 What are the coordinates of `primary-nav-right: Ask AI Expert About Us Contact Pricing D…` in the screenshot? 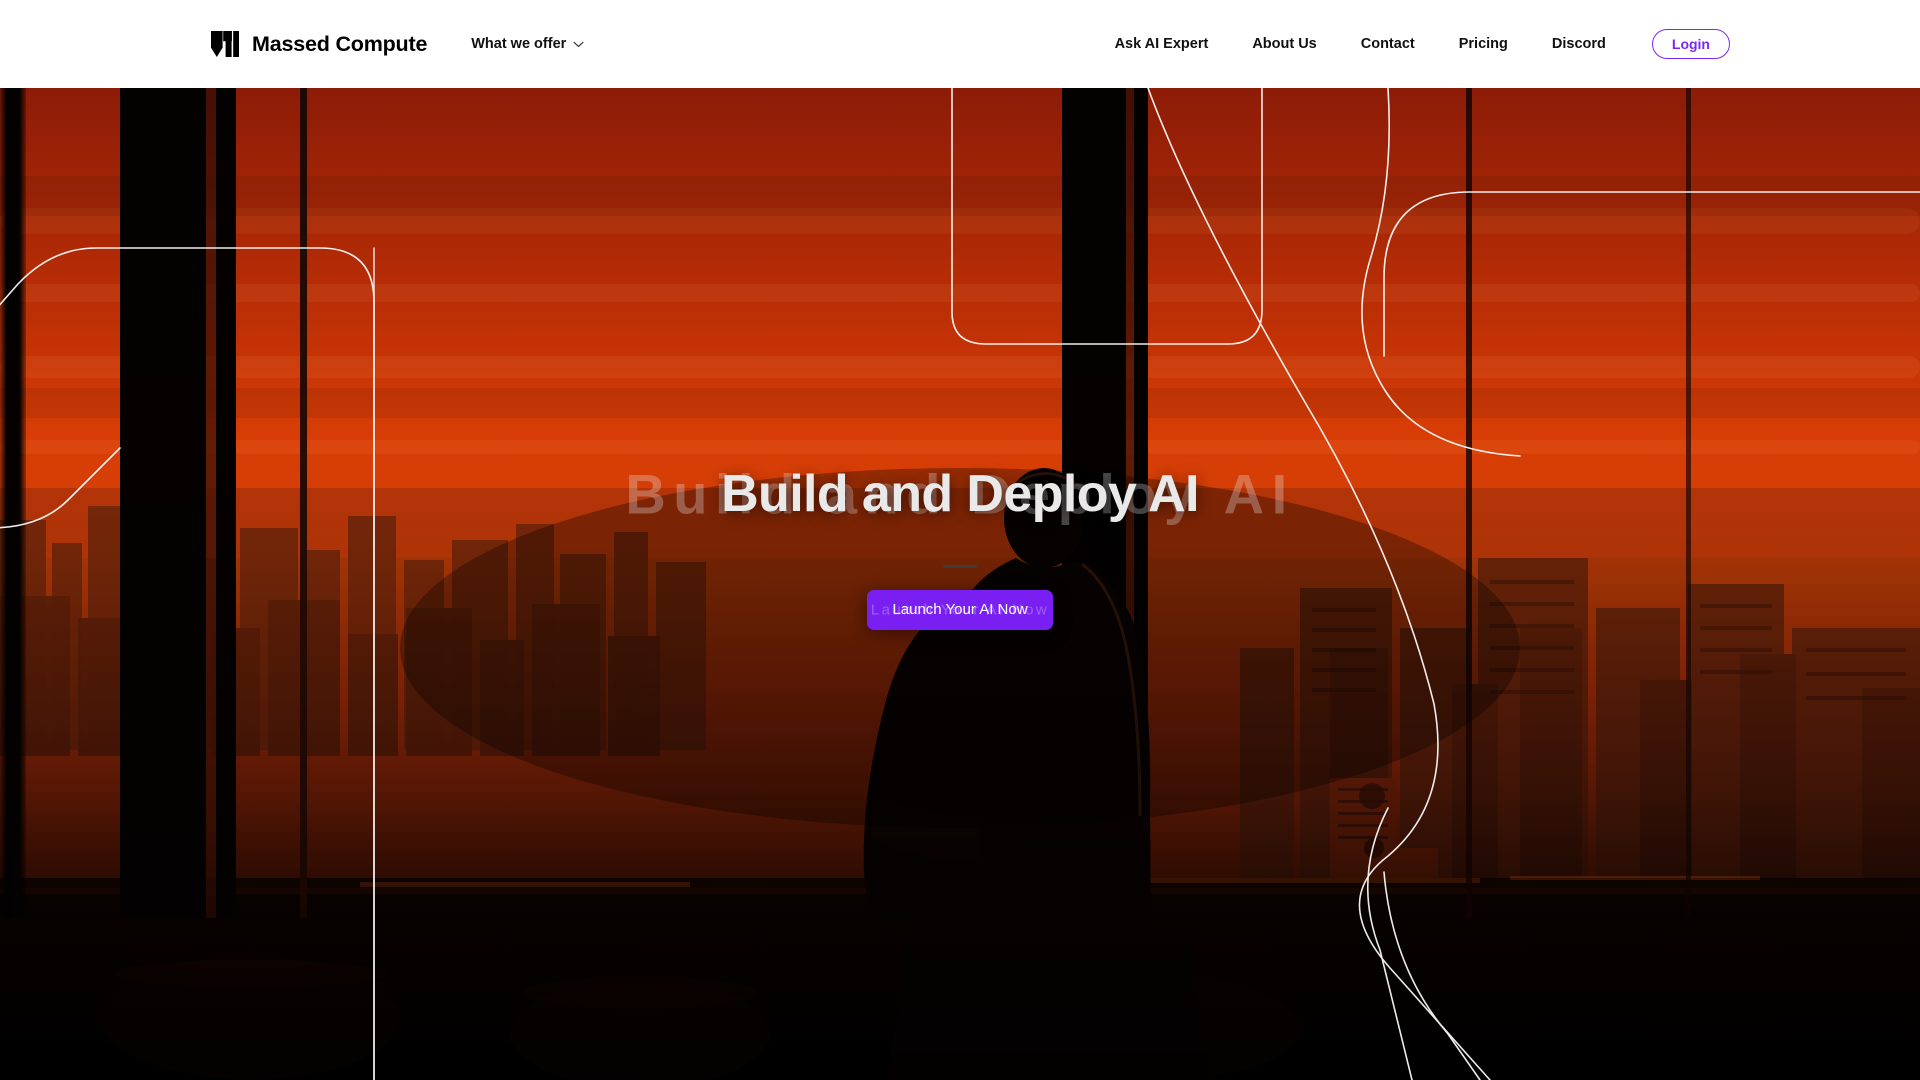 It's located at (1411, 44).